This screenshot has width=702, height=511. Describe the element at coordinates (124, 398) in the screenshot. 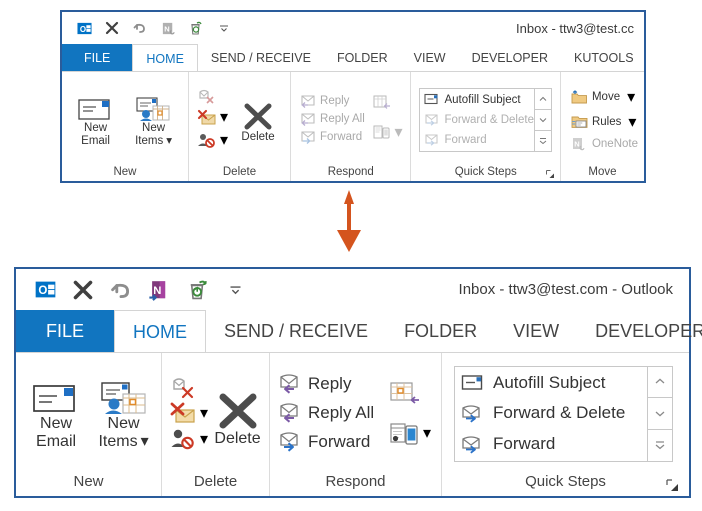

I see `new-items-icon` at that location.